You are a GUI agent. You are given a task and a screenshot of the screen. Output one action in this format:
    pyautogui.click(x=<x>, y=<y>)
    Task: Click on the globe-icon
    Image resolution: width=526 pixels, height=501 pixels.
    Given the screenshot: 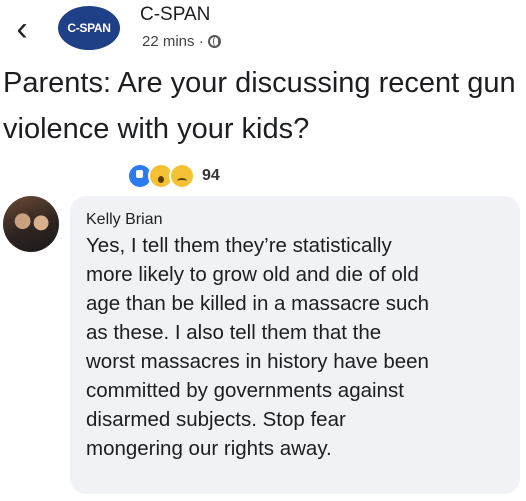 What is the action you would take?
    pyautogui.click(x=214, y=41)
    